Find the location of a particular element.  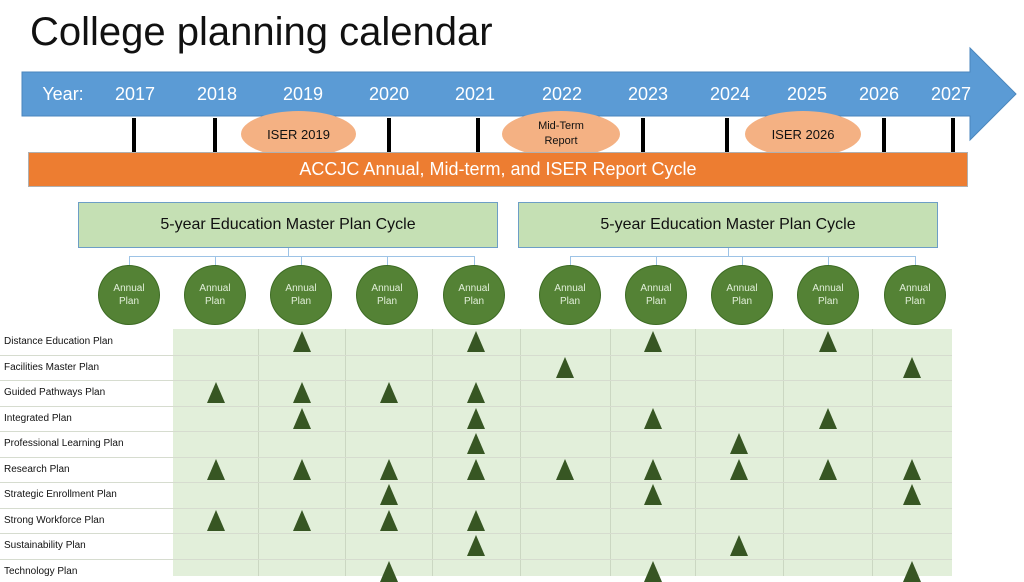

year-label-2027: 2027 is located at coordinates (951, 94).